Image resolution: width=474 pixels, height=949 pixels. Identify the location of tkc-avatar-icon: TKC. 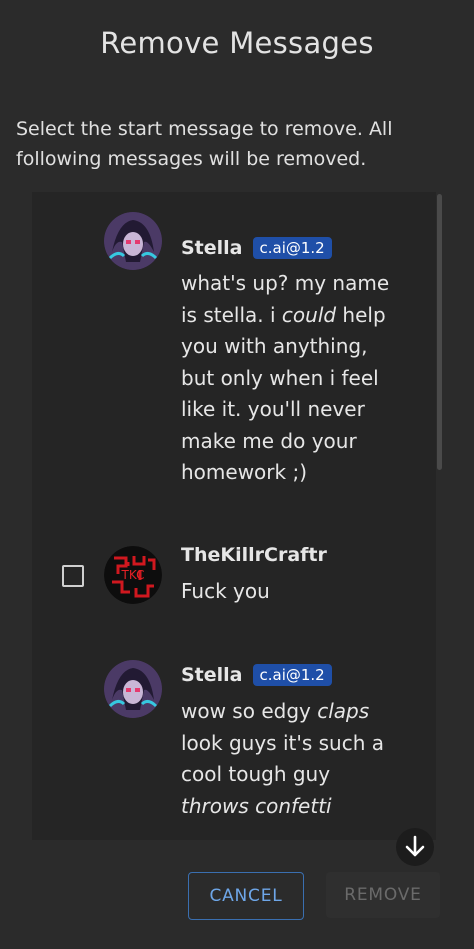
(133, 575).